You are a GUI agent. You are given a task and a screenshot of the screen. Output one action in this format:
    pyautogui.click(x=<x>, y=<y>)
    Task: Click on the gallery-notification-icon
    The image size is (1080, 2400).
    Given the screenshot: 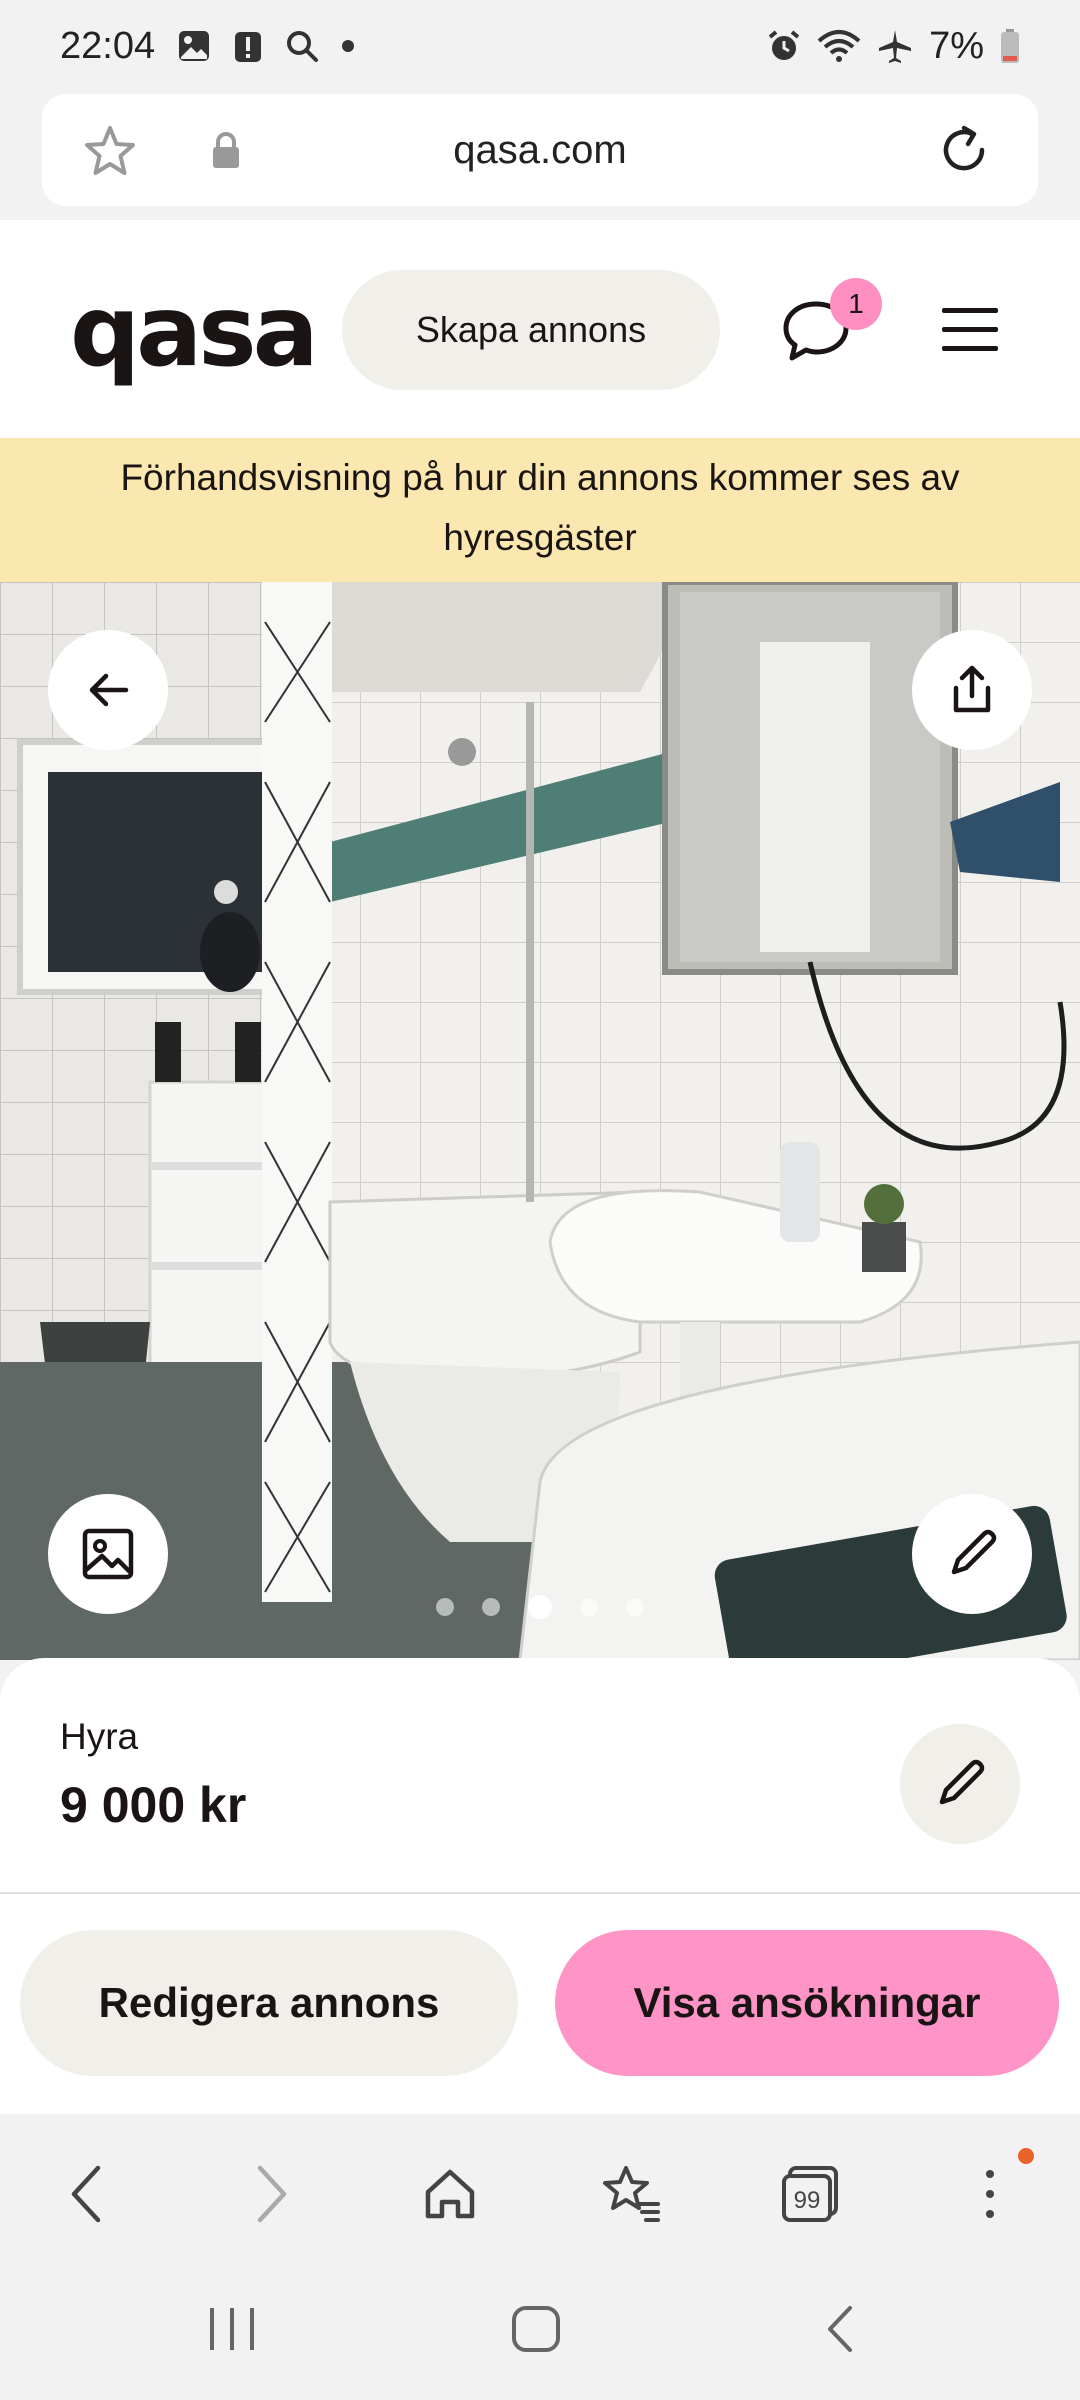 What is the action you would take?
    pyautogui.click(x=194, y=46)
    